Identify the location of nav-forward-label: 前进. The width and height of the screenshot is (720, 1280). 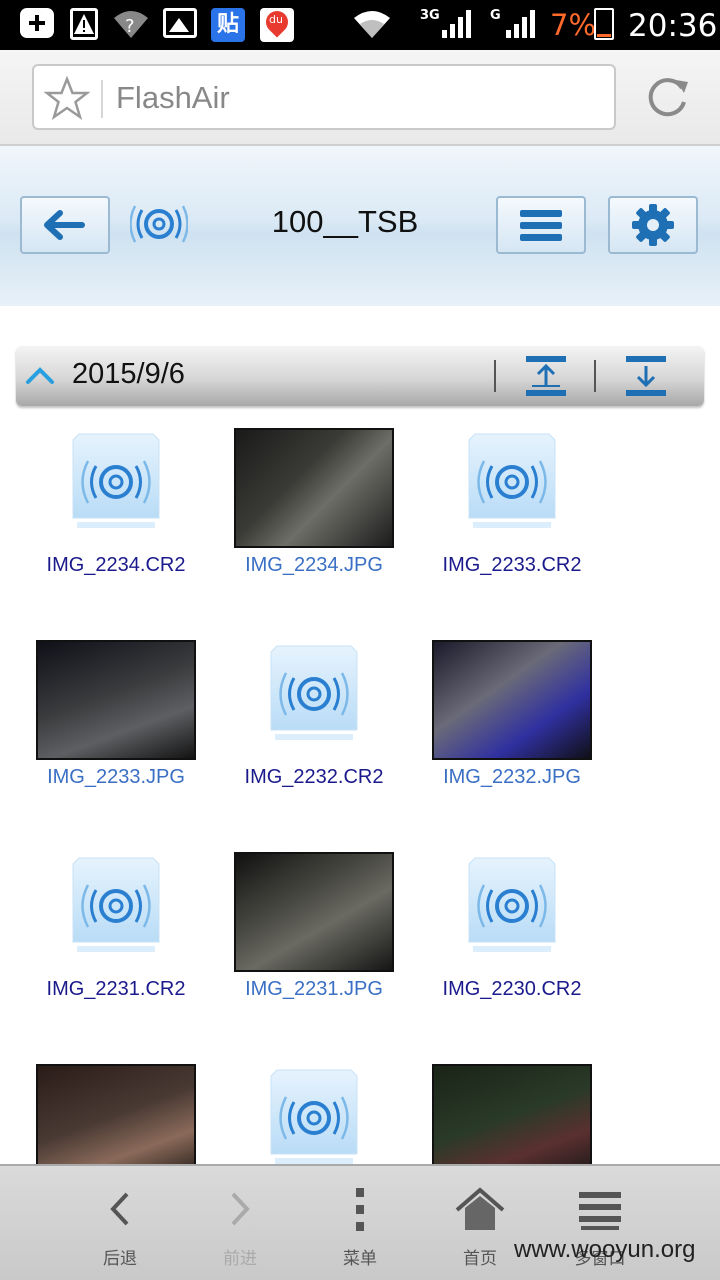
(240, 1259).